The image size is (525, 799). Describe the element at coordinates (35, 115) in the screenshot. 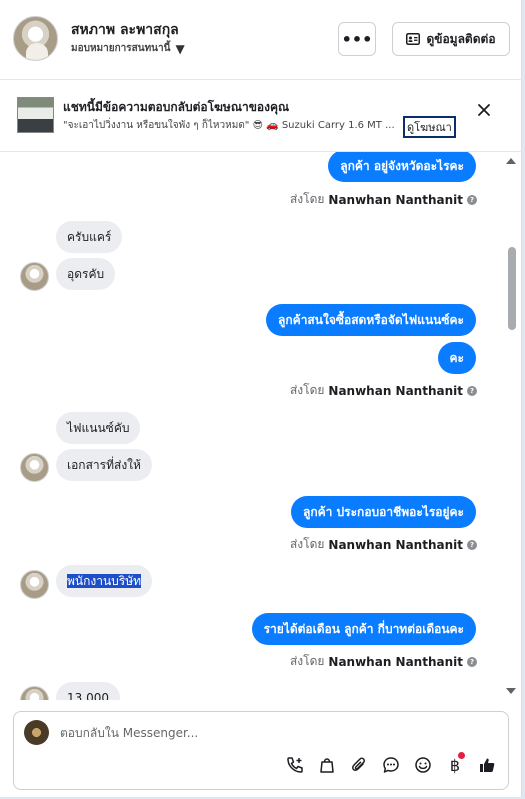

I see `ad-thumbnail` at that location.